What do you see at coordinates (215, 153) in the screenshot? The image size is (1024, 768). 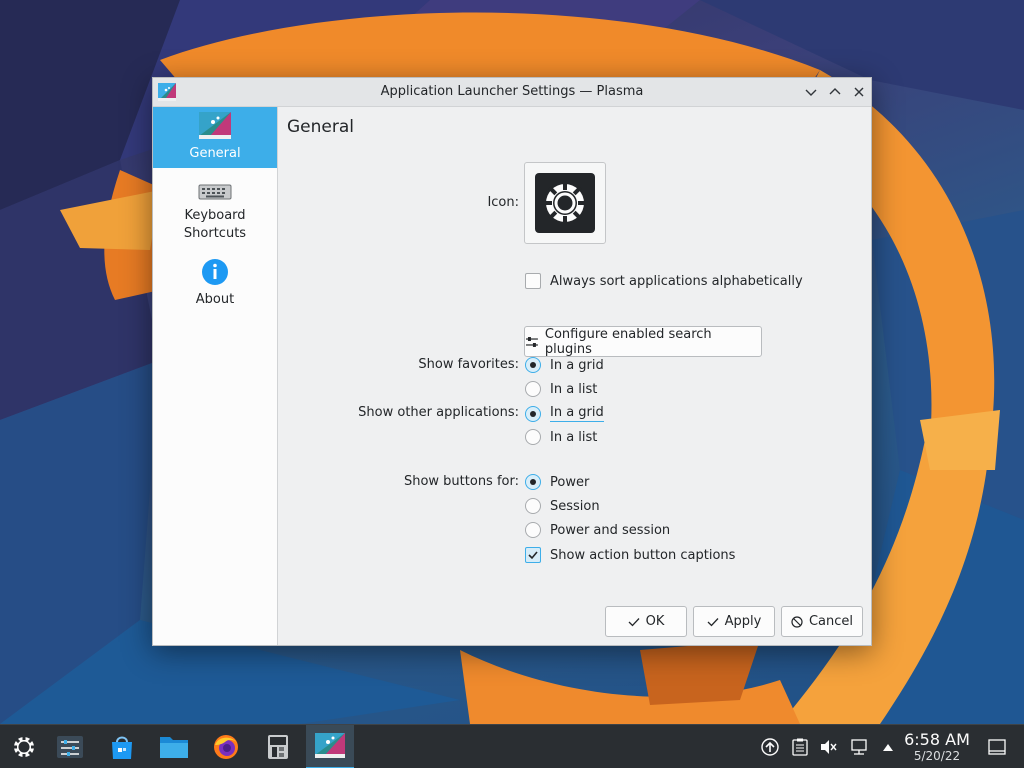 I see `sidebar-item-label: General` at bounding box center [215, 153].